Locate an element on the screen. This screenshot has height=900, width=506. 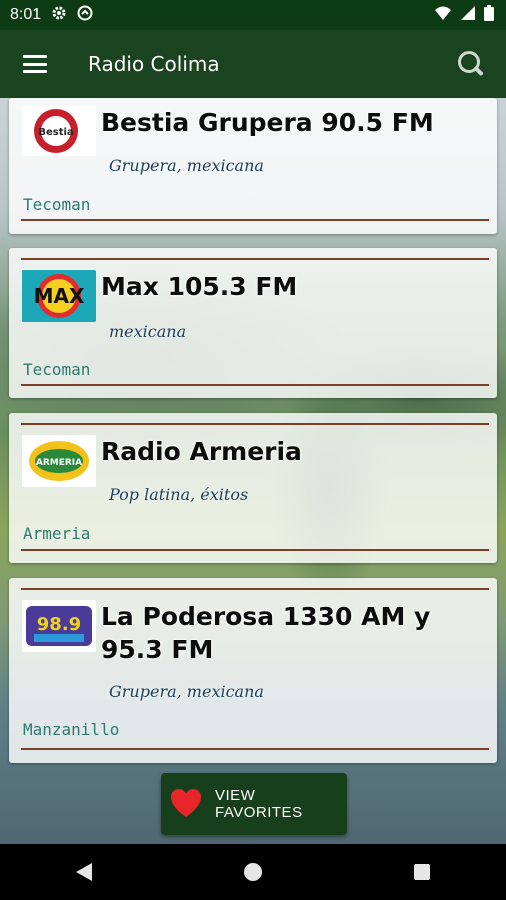
status-time: 8:01 is located at coordinates (26, 14).